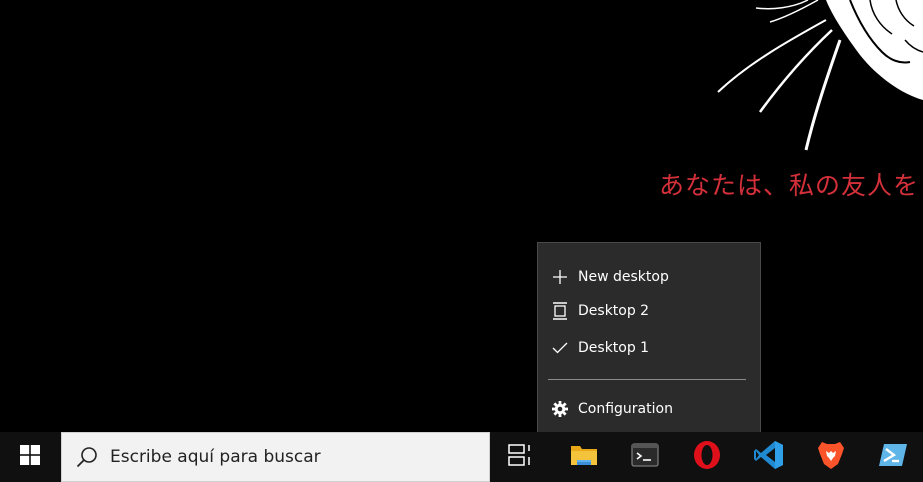 The height and width of the screenshot is (482, 923). I want to click on taskbar-app-terminal, so click(645, 457).